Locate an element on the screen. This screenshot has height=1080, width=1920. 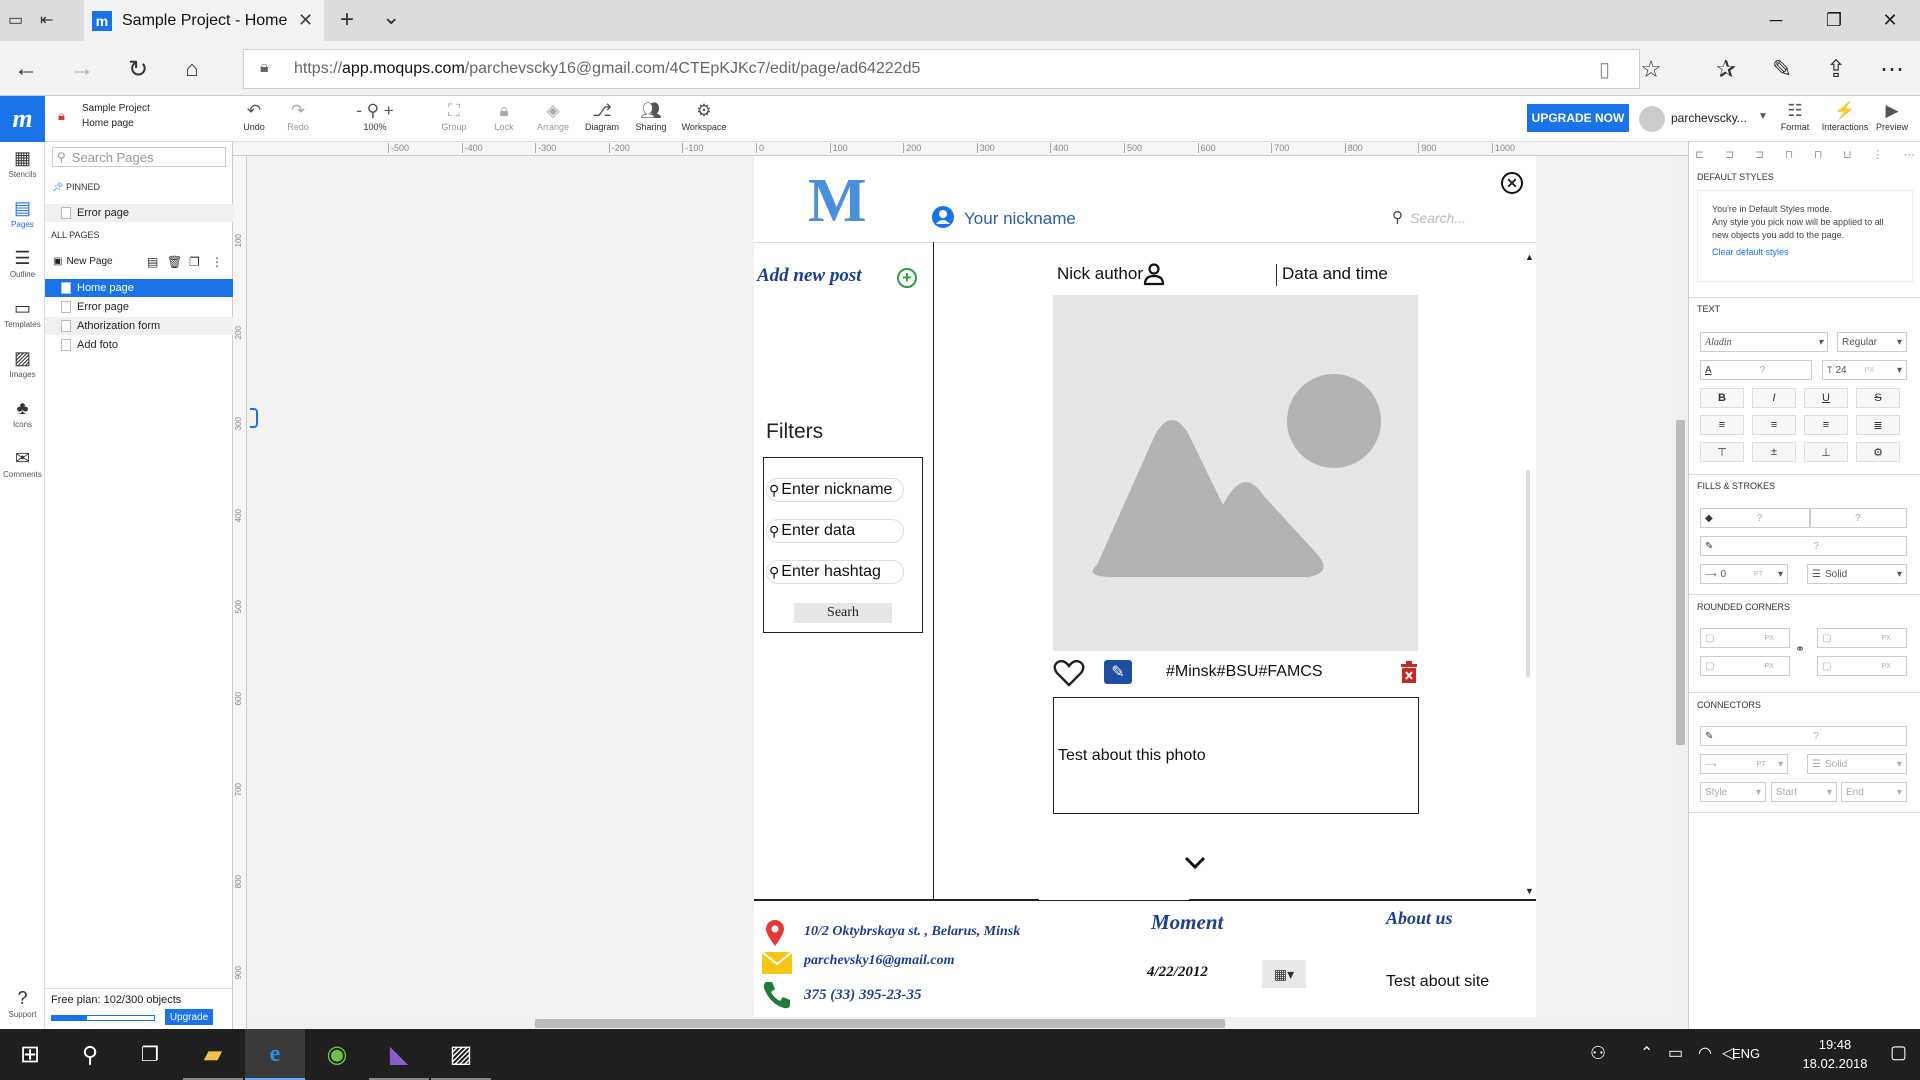
notes-pen-icon: ✎ is located at coordinates (1782, 69).